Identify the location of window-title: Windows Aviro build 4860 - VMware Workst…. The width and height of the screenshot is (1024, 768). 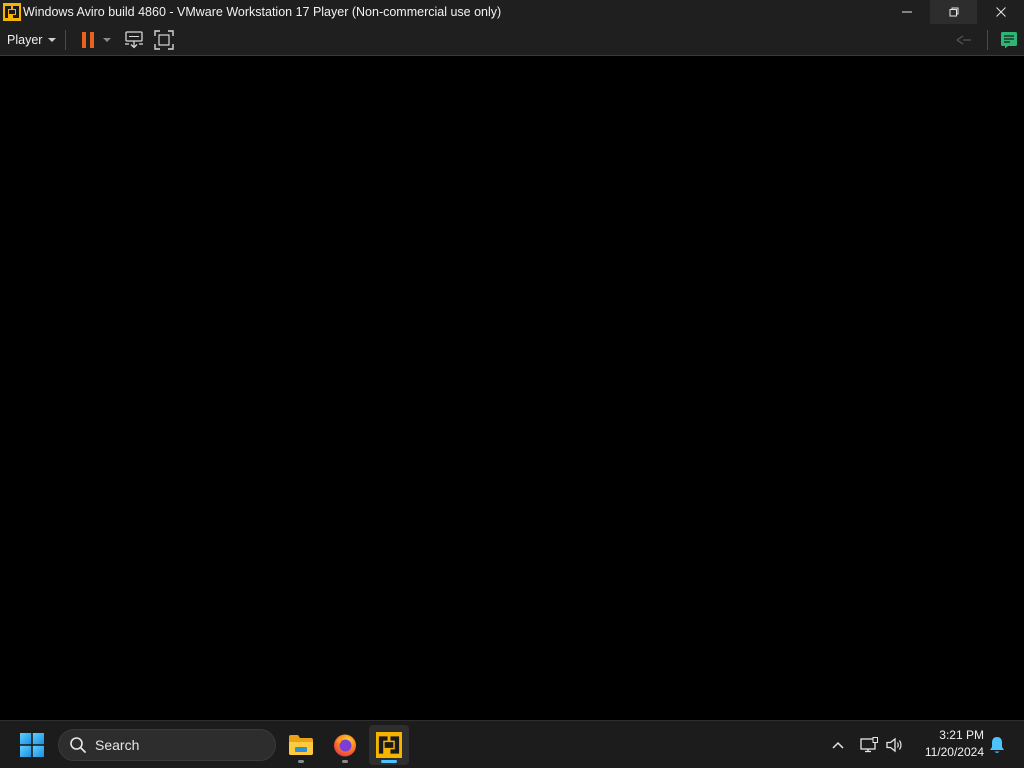
(262, 12).